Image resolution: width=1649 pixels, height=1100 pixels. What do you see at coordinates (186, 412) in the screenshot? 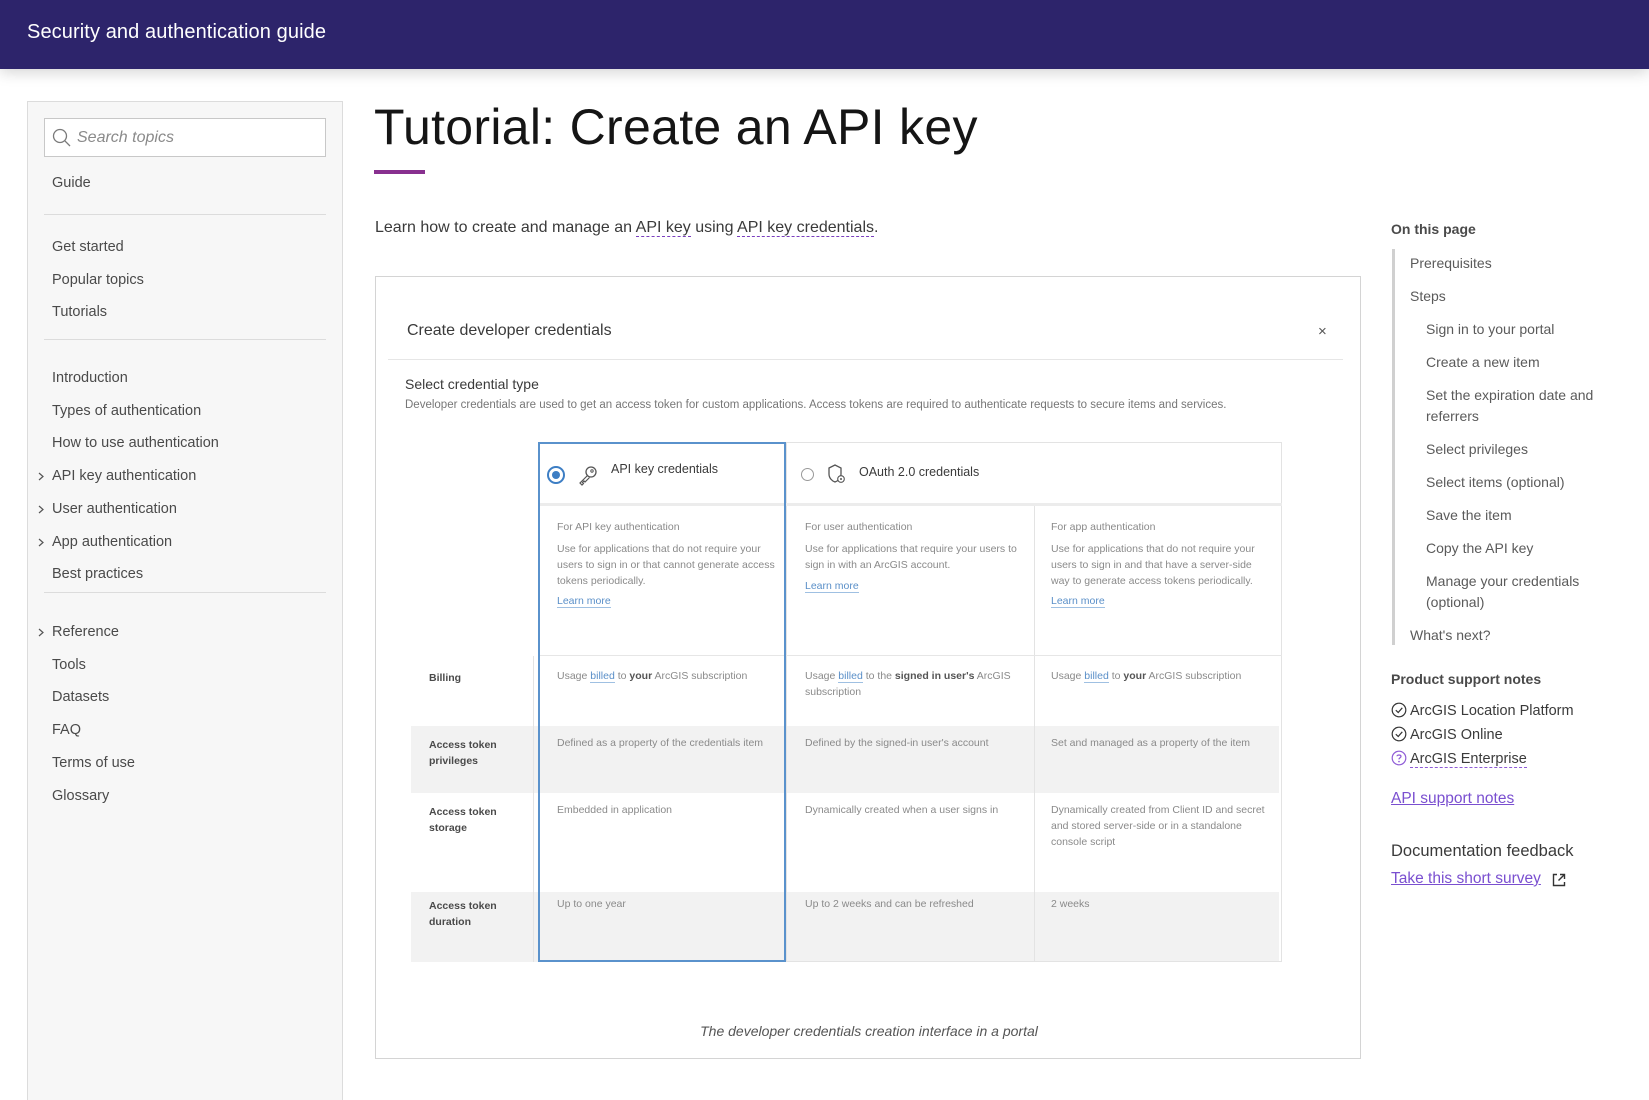
I see `sidebar-item-types-of-authentication: Types of authentication` at bounding box center [186, 412].